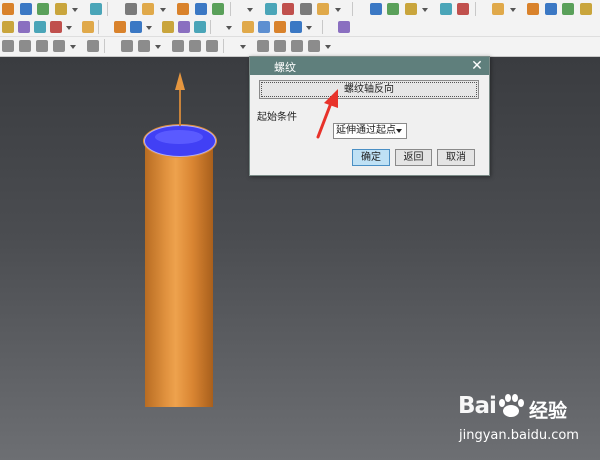 This screenshot has height=460, width=600. What do you see at coordinates (179, 274) in the screenshot?
I see `cylinder-body` at bounding box center [179, 274].